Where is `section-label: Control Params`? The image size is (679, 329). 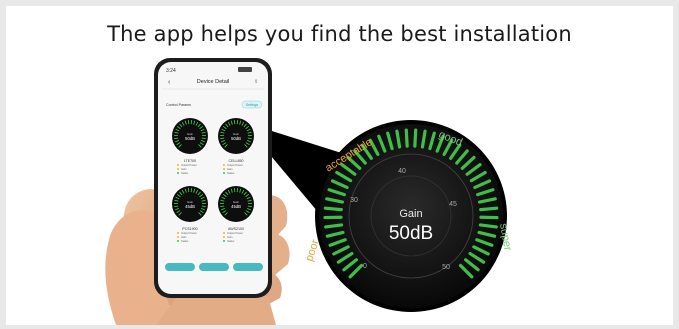
section-label: Control Params is located at coordinates (178, 105).